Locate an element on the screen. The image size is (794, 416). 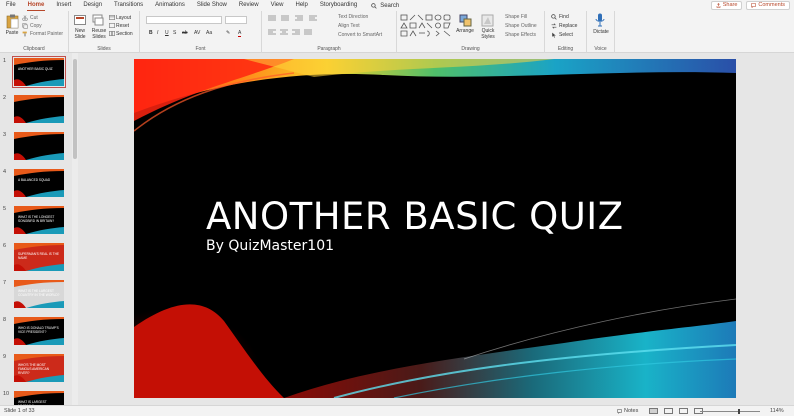
microphone-icon is located at coordinates (600, 20).